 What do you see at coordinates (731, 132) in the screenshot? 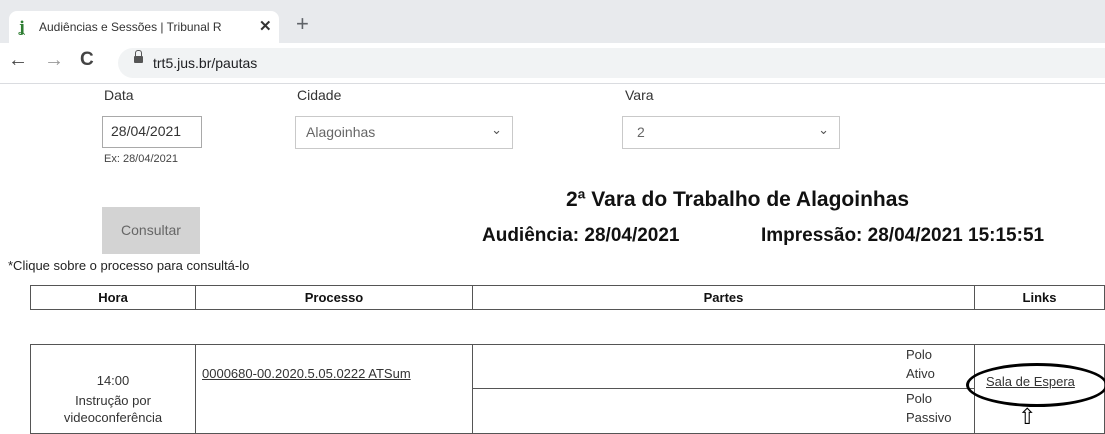
I see `vara-select: 2 ⌄` at bounding box center [731, 132].